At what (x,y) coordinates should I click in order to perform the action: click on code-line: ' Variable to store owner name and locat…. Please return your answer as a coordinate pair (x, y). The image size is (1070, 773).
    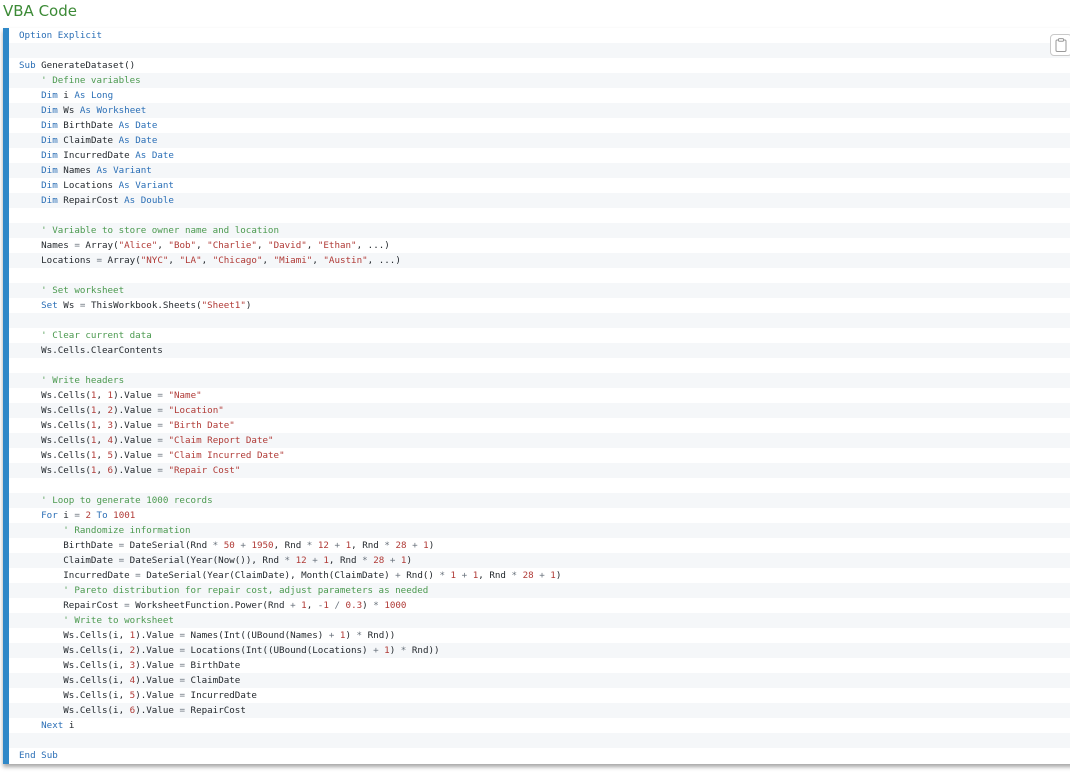
    Looking at the image, I should click on (539, 230).